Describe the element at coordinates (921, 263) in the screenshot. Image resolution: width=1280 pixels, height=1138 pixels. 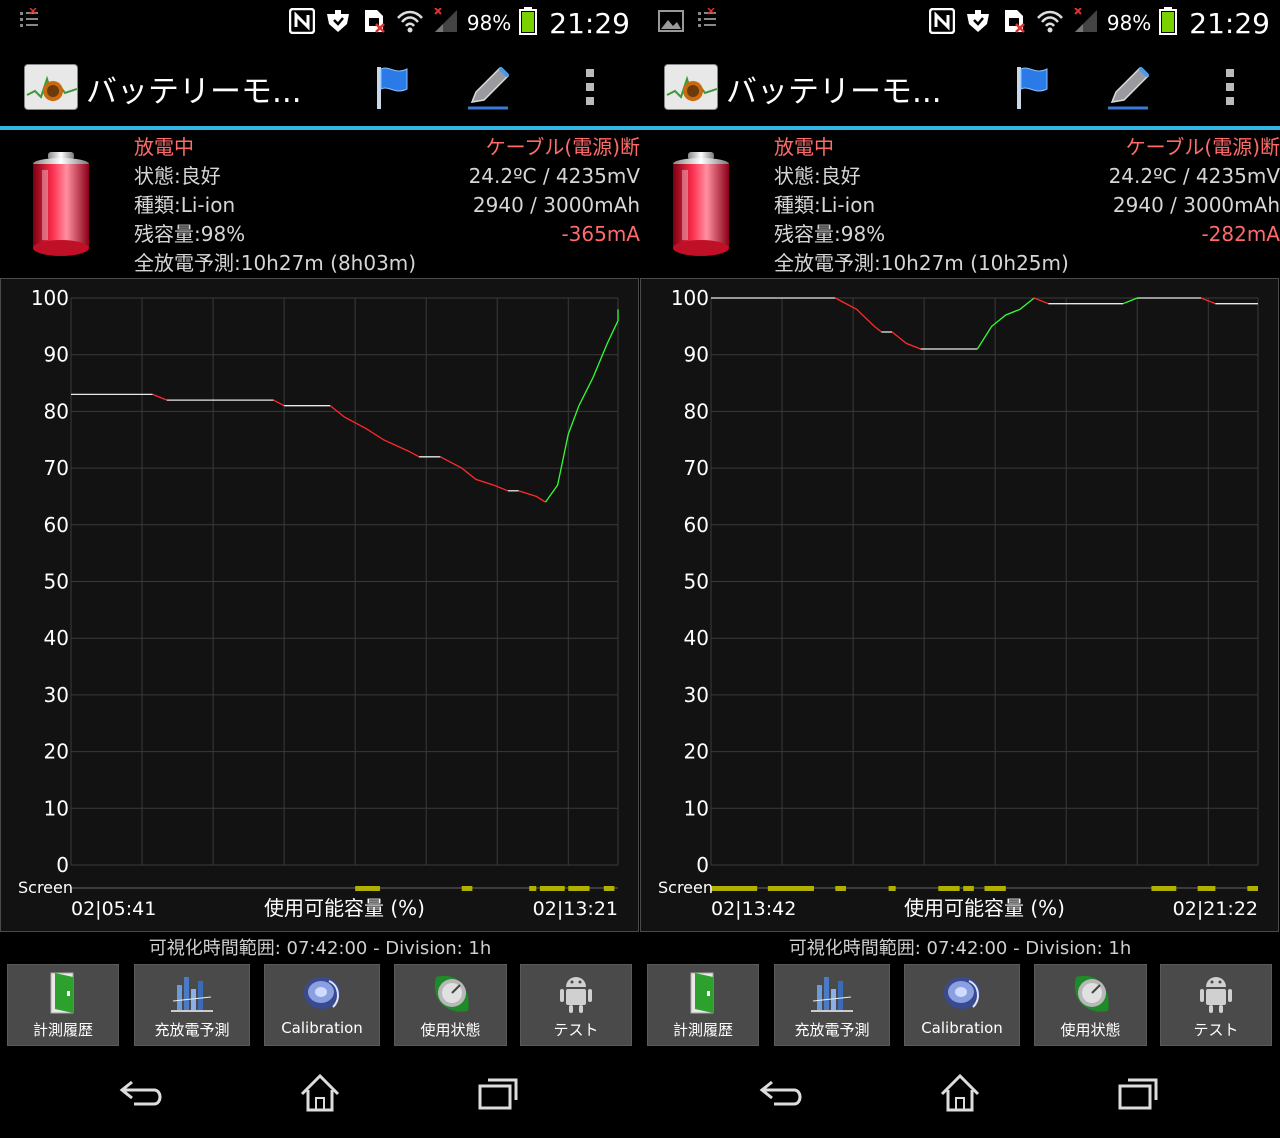
I see `full-discharge-estimate: 全放電予測:10h27m (10h25m)` at that location.